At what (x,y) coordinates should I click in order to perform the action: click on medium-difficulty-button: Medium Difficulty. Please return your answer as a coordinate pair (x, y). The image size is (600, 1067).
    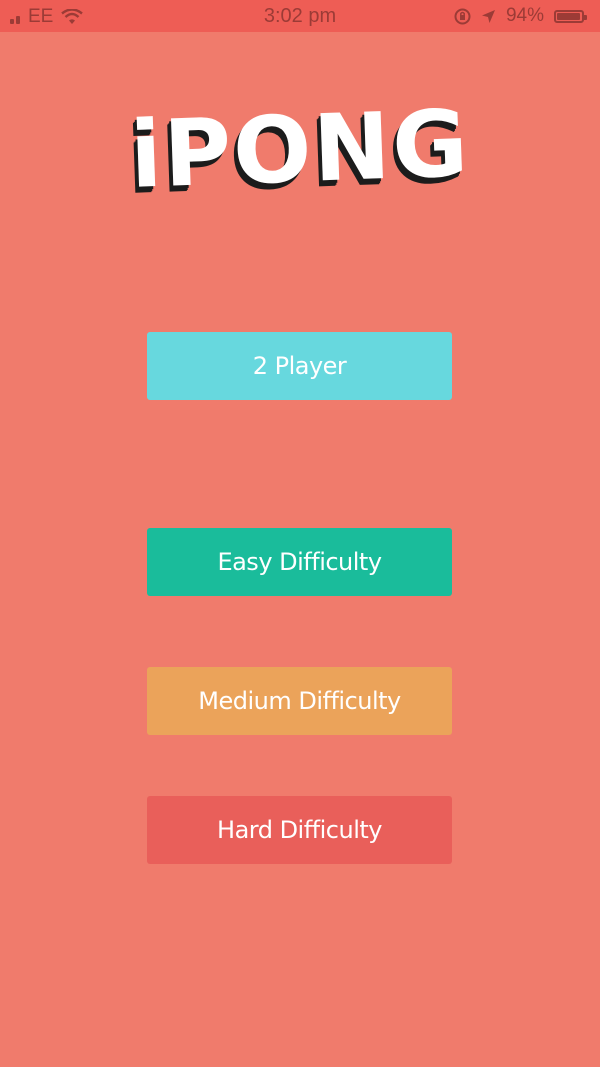
    Looking at the image, I should click on (299, 701).